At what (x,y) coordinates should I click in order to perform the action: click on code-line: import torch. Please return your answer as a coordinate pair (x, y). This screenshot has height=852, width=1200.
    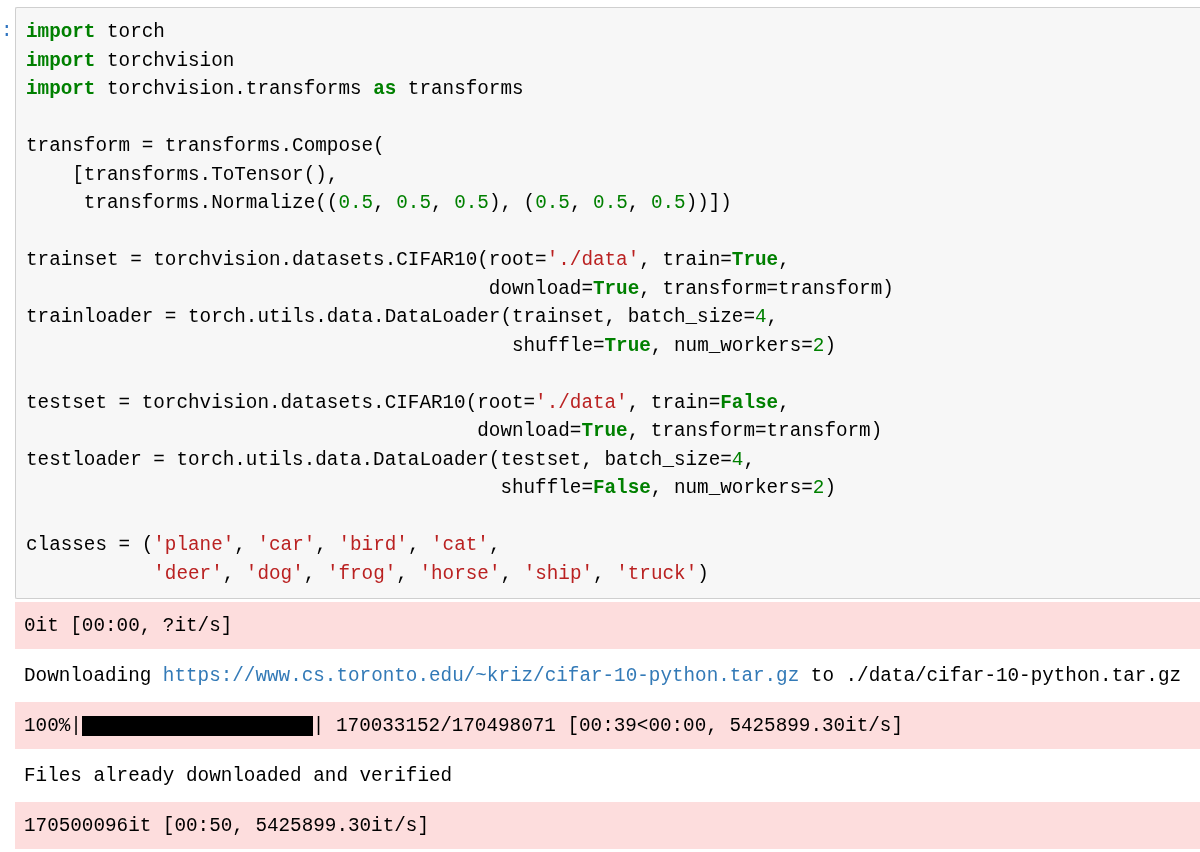
    Looking at the image, I should click on (96, 32).